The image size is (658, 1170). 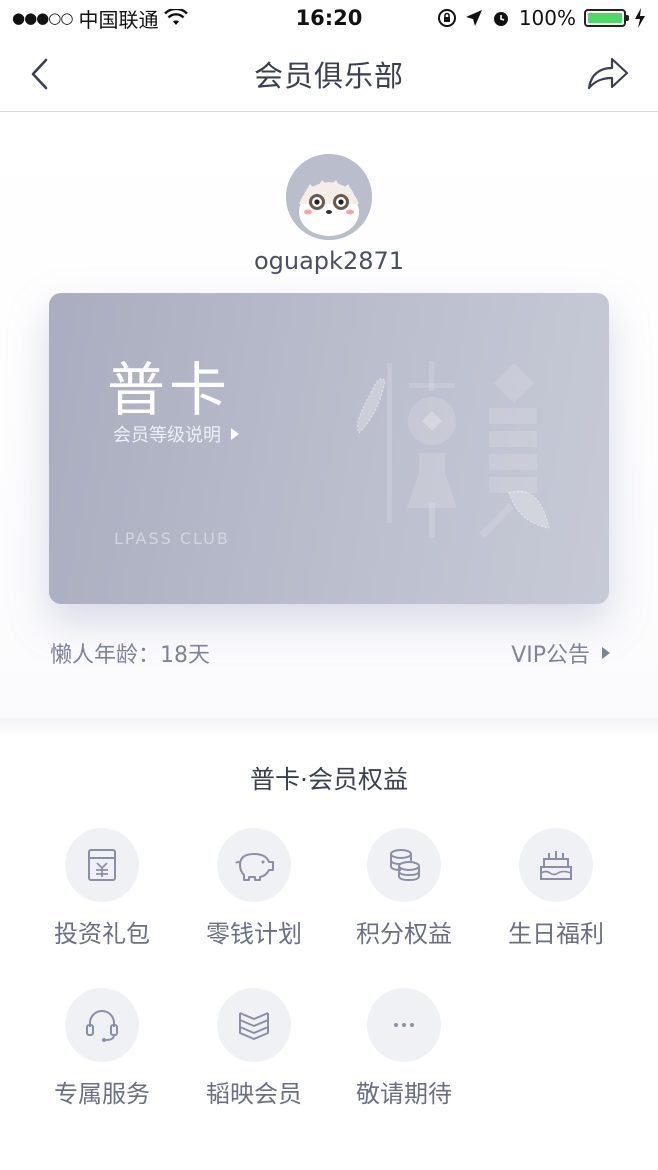 What do you see at coordinates (254, 934) in the screenshot?
I see `benefit-label: 零钱计划` at bounding box center [254, 934].